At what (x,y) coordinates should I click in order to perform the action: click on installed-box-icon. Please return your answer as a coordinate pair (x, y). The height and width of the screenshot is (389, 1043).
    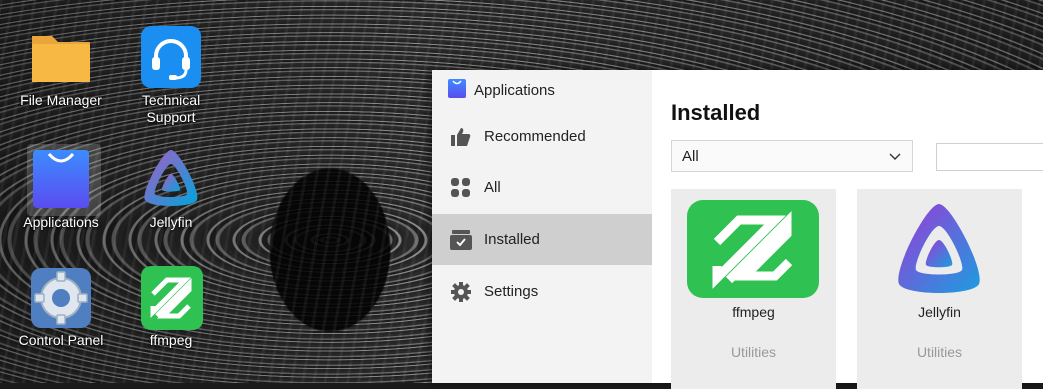
    Looking at the image, I should click on (461, 240).